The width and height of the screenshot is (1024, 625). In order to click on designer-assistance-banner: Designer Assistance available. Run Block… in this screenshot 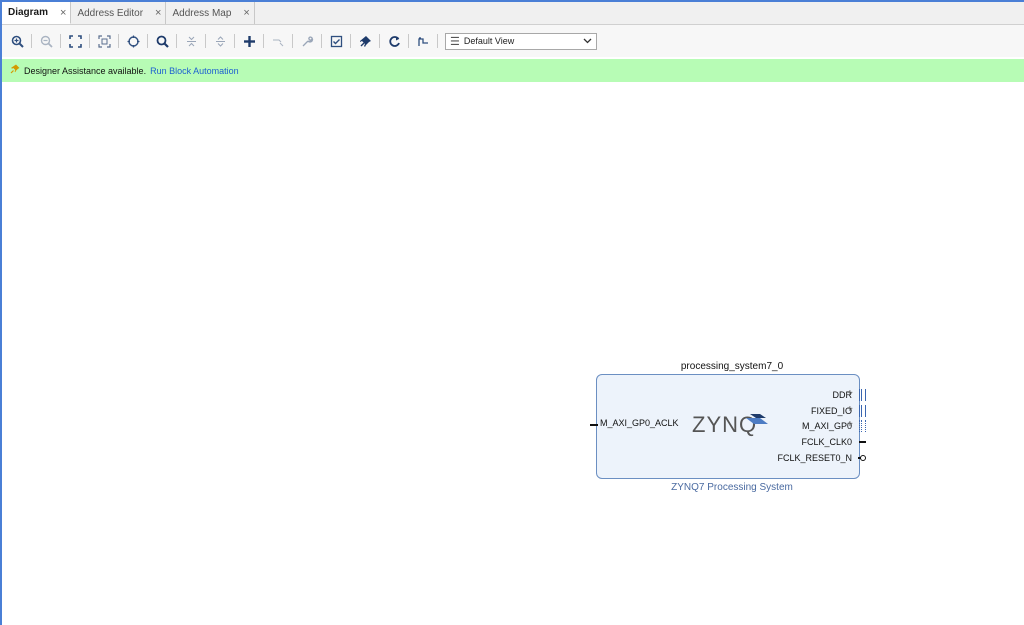, I will do `click(513, 70)`.